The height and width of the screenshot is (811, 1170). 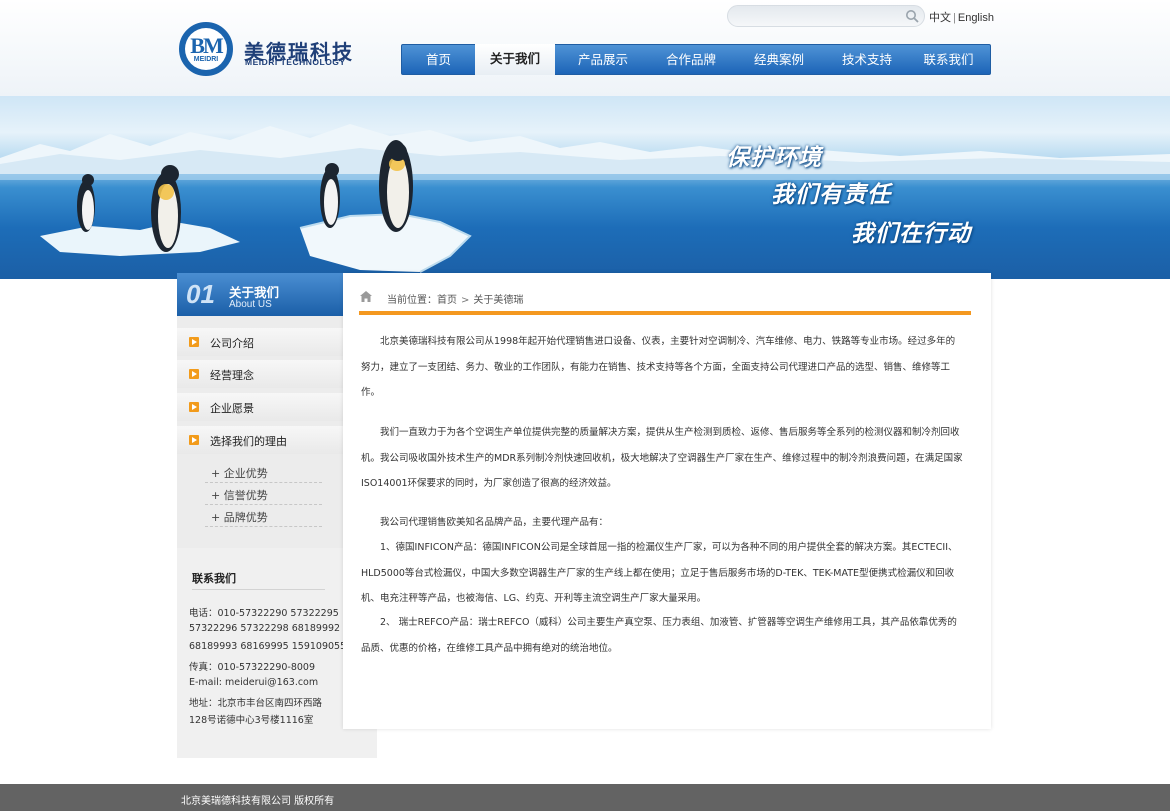 What do you see at coordinates (260, 374) in the screenshot?
I see `sidebar-item-business-philosophy: 经营理念` at bounding box center [260, 374].